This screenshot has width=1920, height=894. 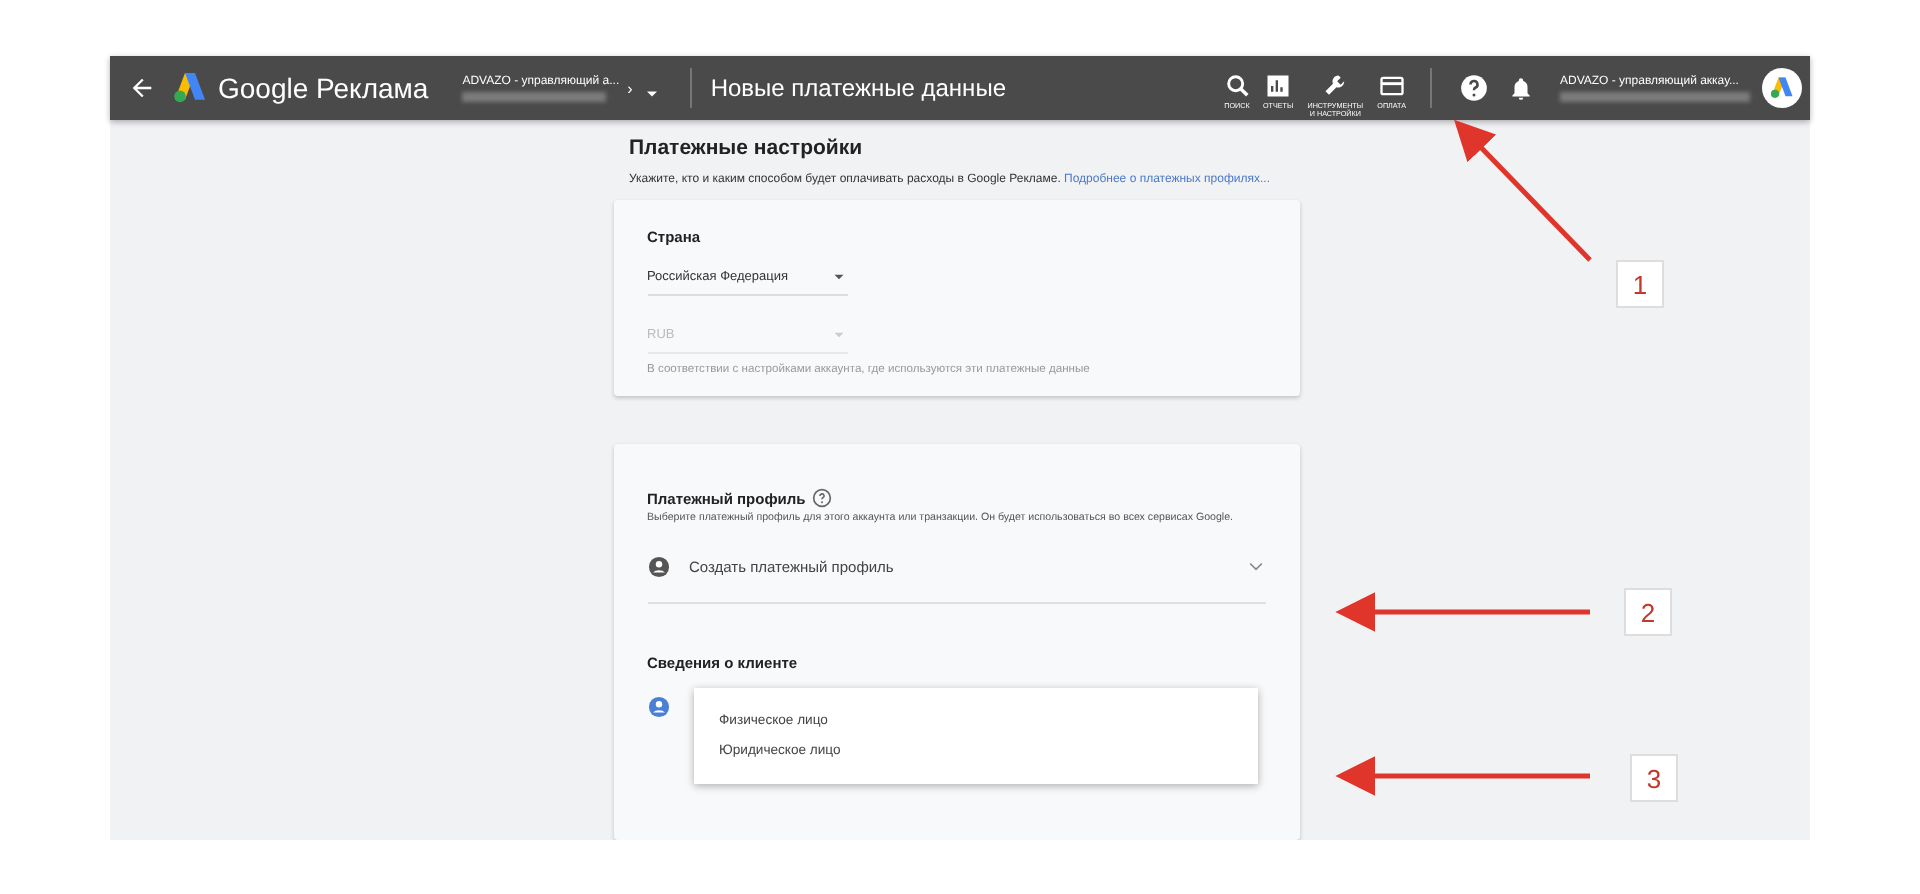 What do you see at coordinates (1654, 778) in the screenshot?
I see `annotation-number: 3` at bounding box center [1654, 778].